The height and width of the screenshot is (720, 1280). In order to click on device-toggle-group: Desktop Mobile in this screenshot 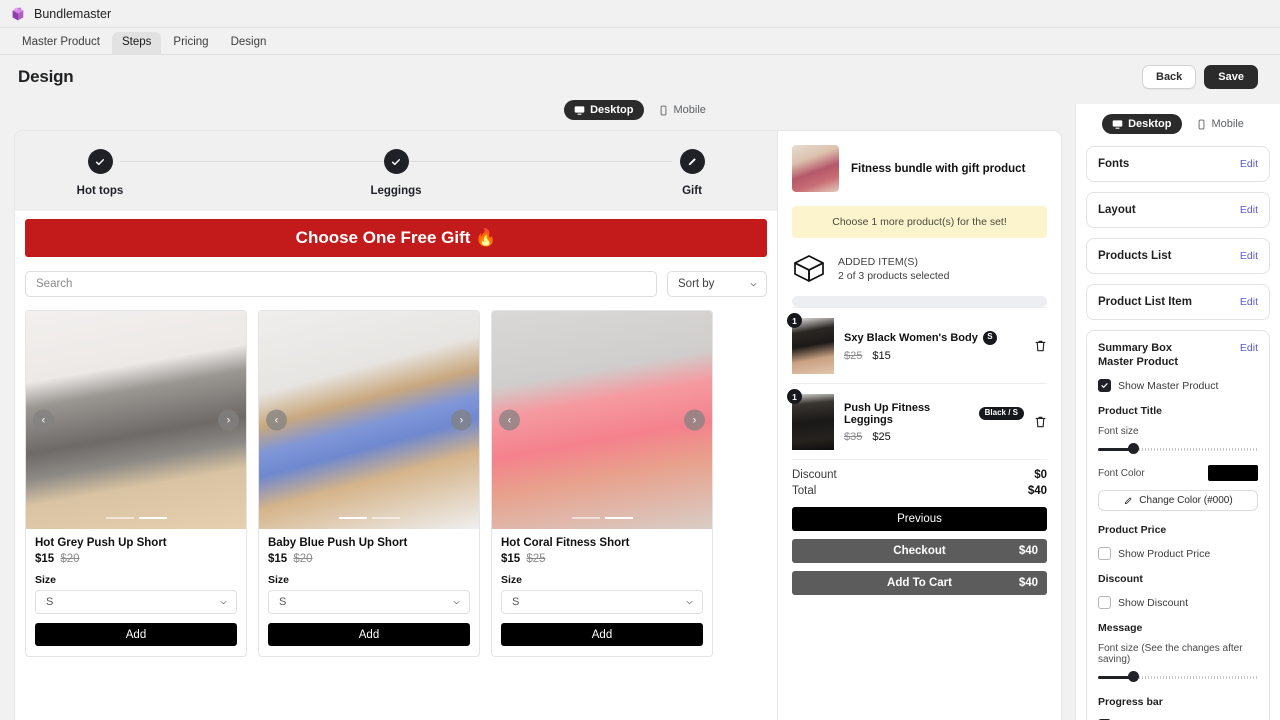, I will do `click(640, 110)`.